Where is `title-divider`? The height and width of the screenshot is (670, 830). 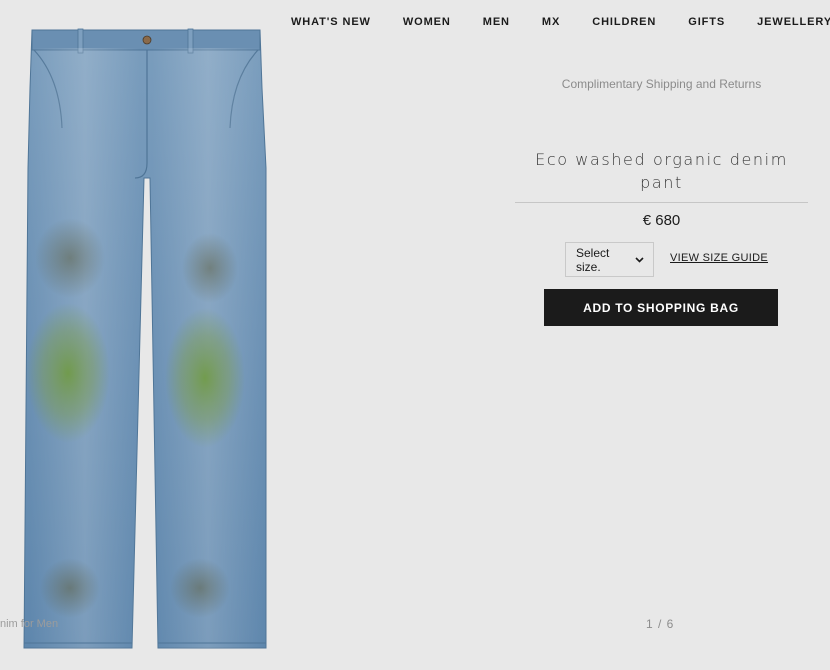 title-divider is located at coordinates (661, 202).